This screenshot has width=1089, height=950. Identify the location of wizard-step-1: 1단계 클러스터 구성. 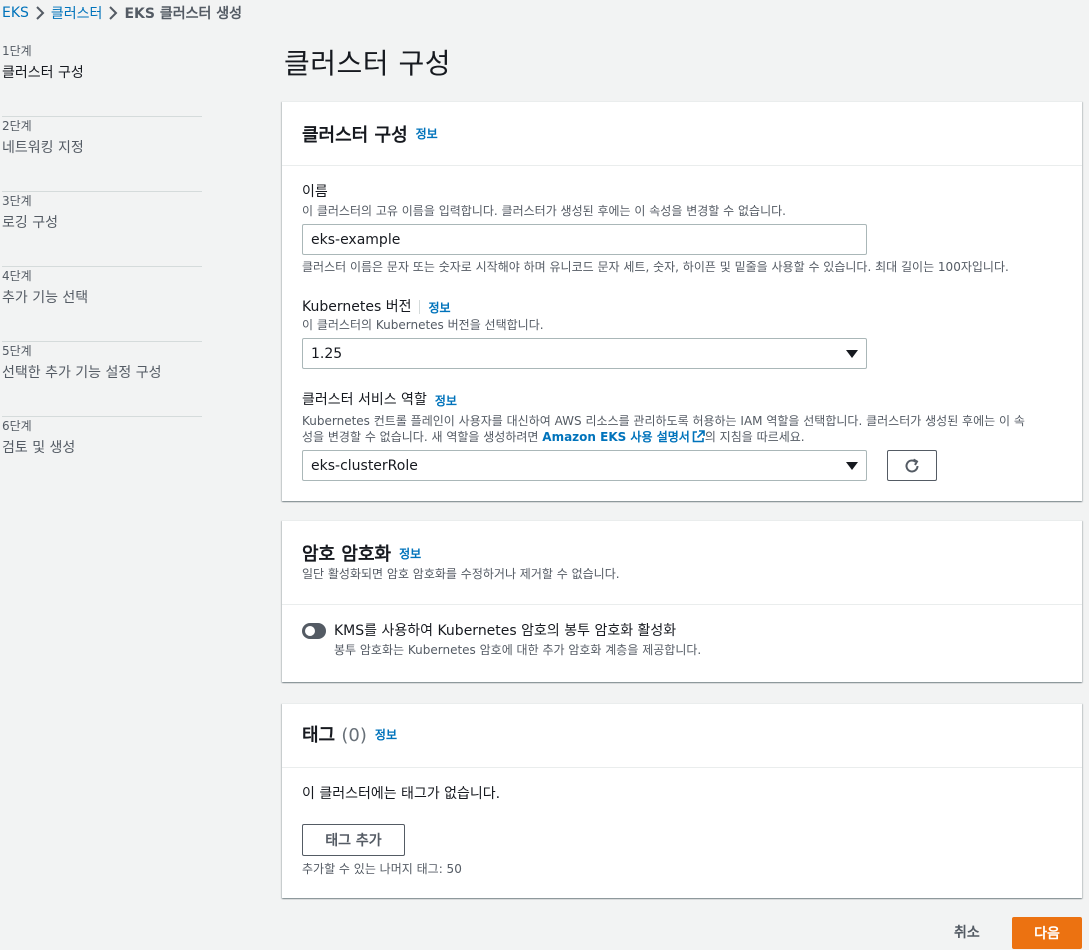
(102, 79).